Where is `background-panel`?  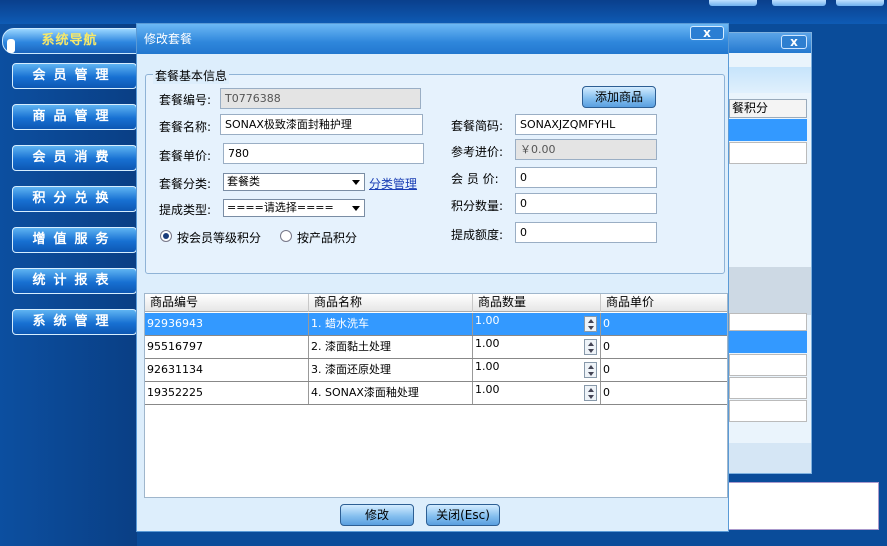 background-panel is located at coordinates (803, 506).